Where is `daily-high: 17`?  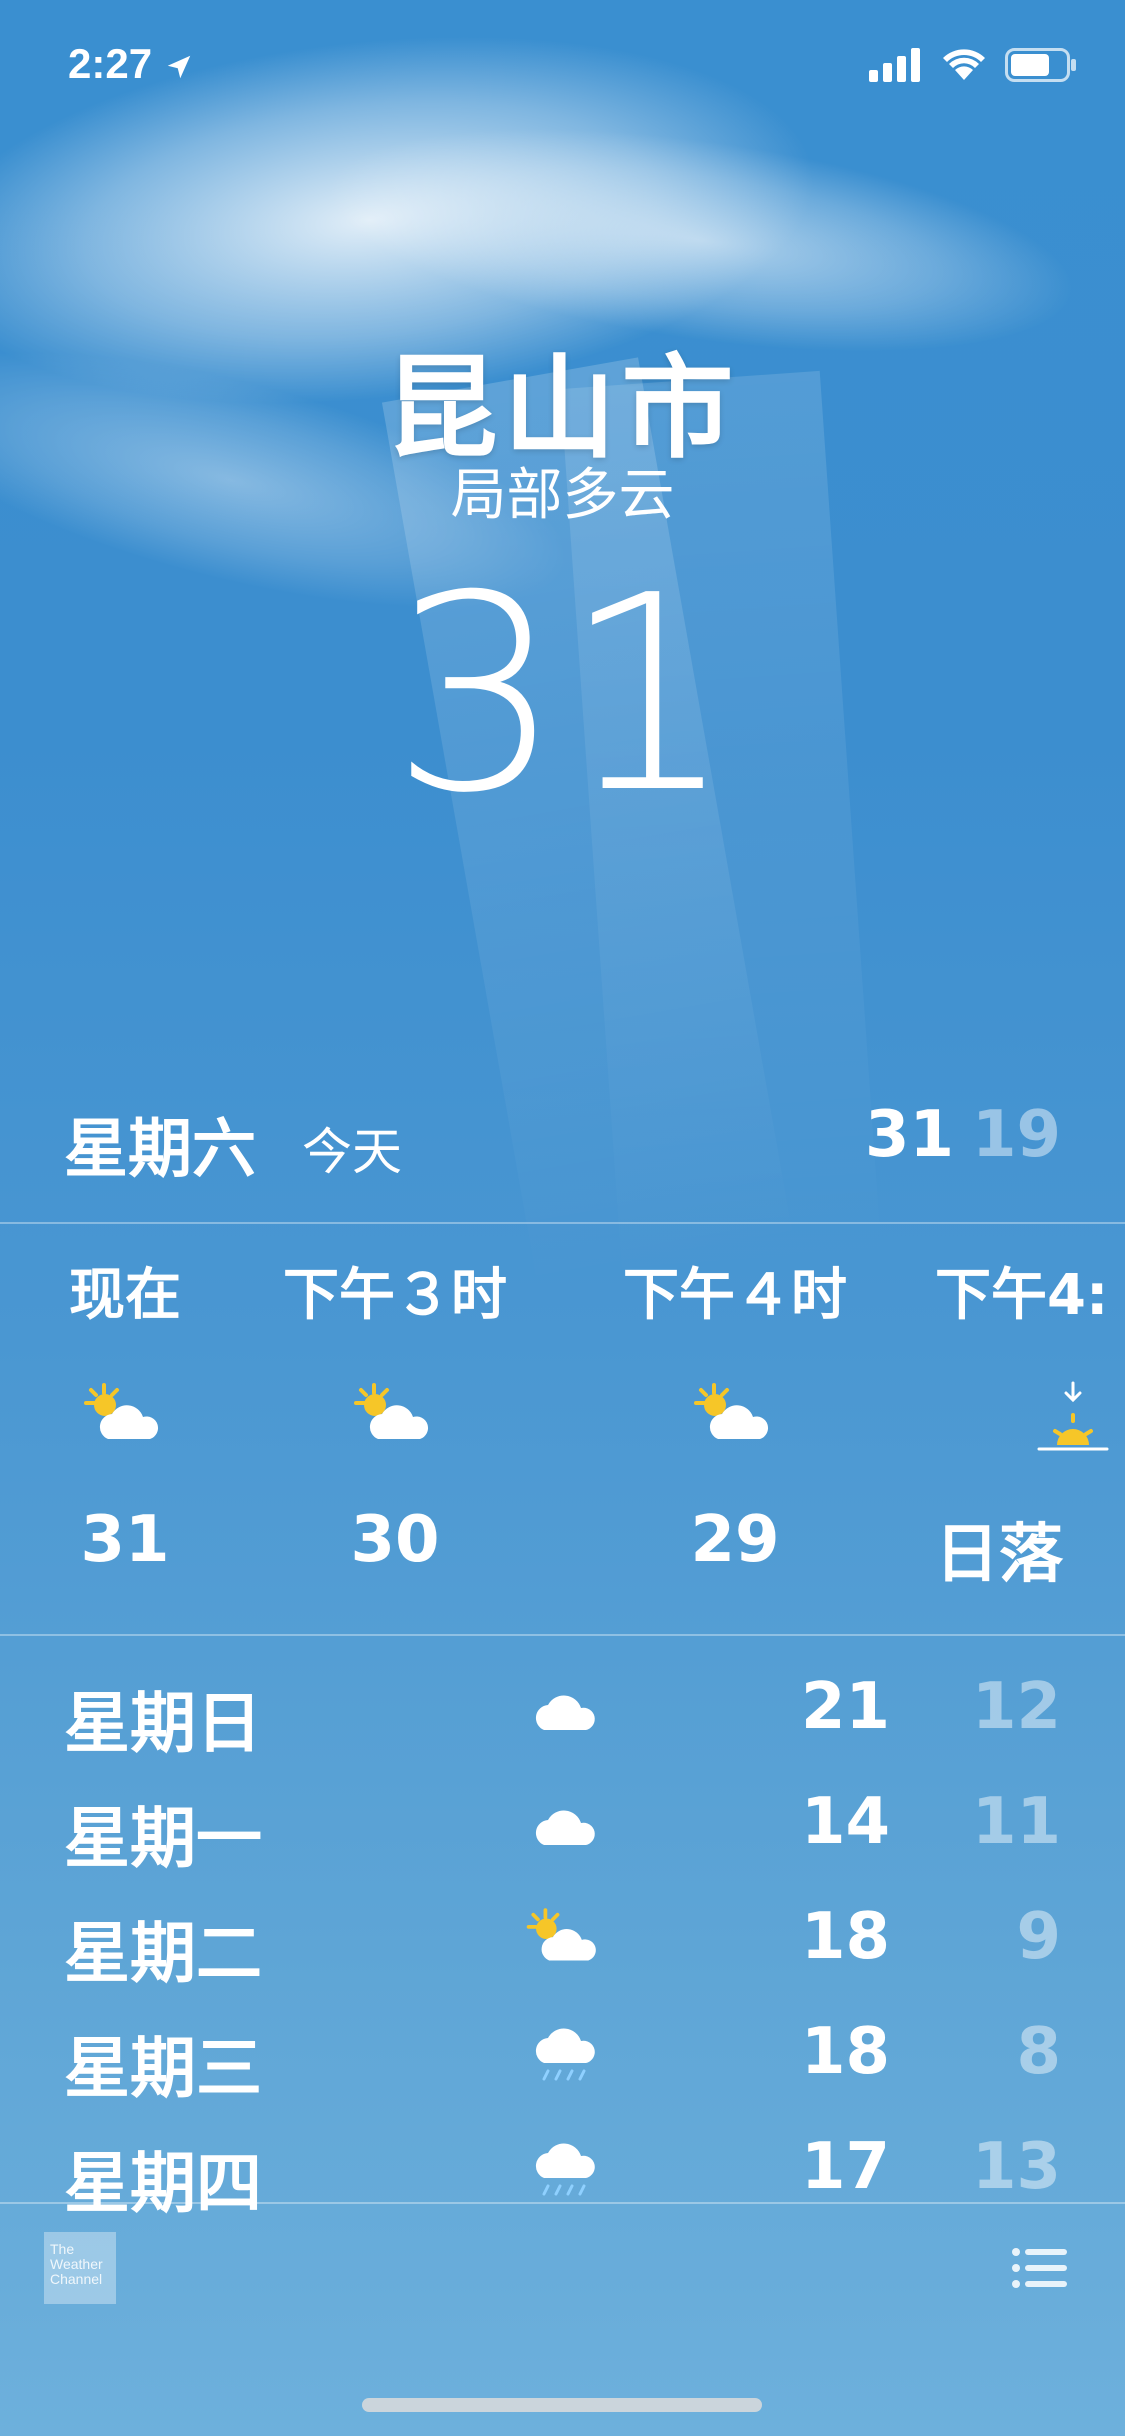 daily-high: 17 is located at coordinates (845, 2167).